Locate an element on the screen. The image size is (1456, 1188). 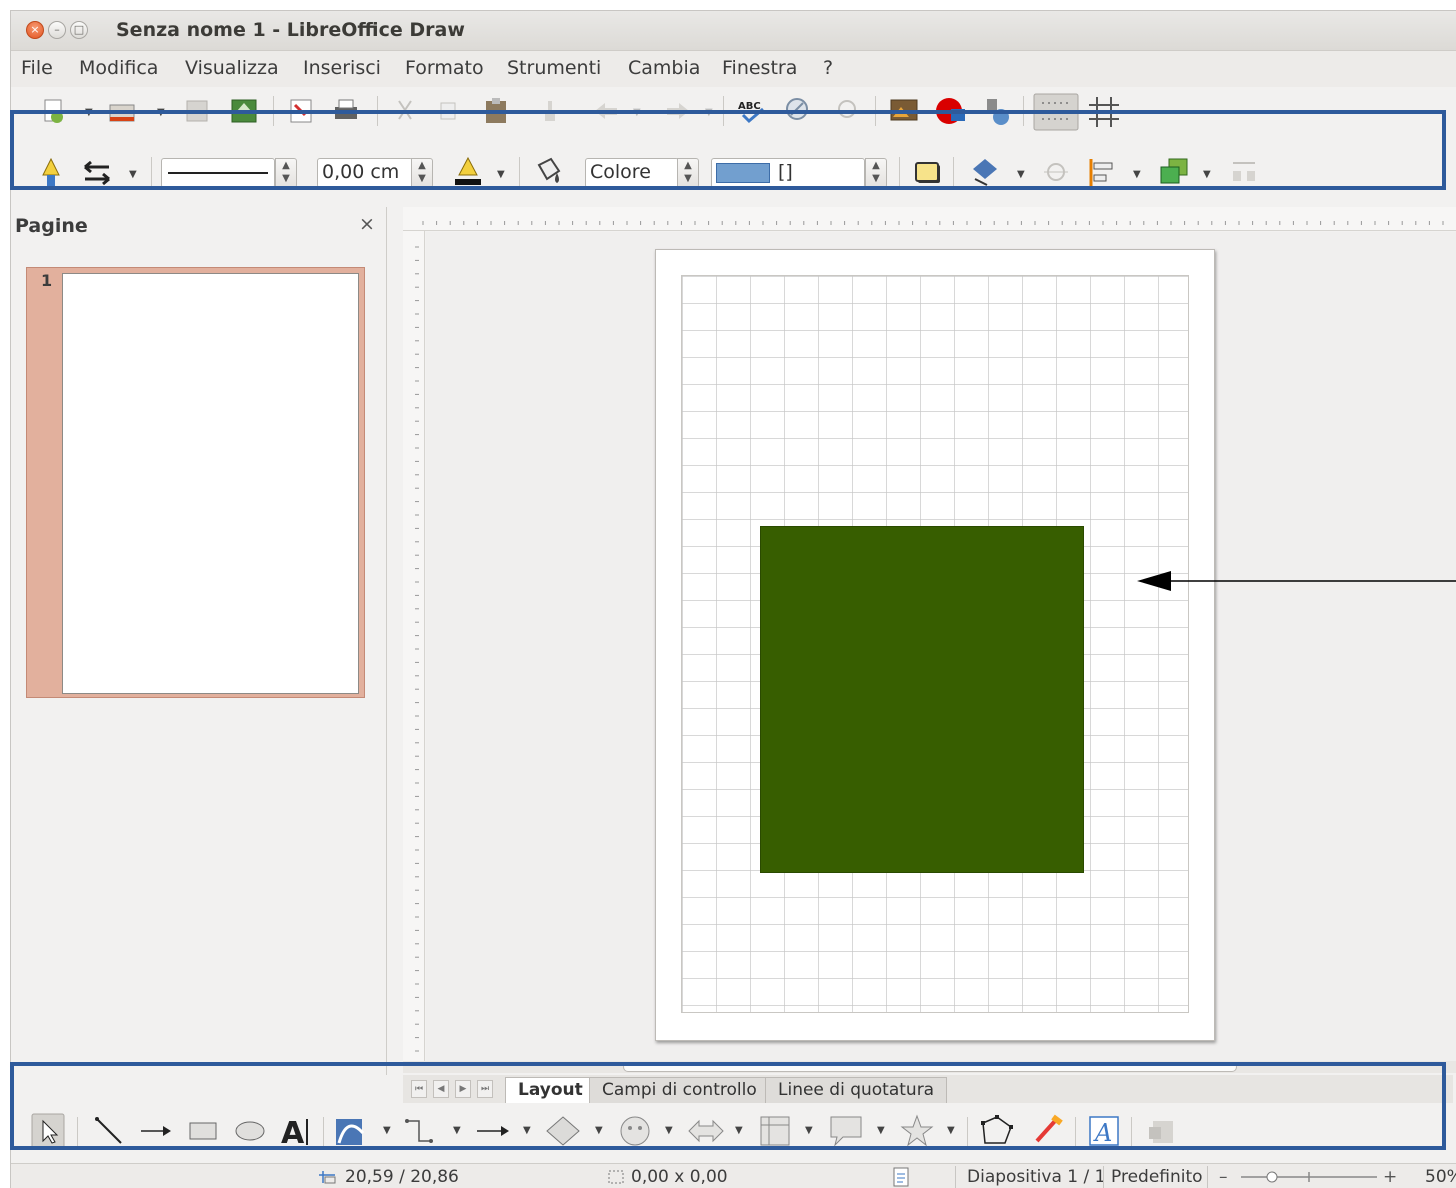
horizontal-ruler is located at coordinates (929, 219).